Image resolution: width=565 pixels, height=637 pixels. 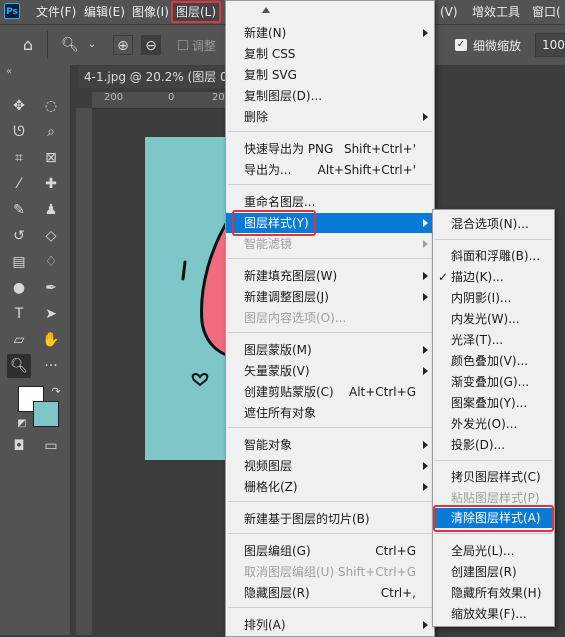 I want to click on layer-menu-item: 删除, so click(x=330, y=117).